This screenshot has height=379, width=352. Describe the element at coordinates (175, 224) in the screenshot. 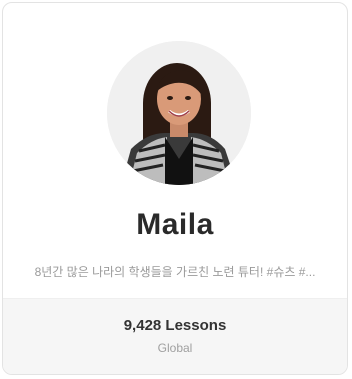

I see `tutor-name: Maila` at that location.